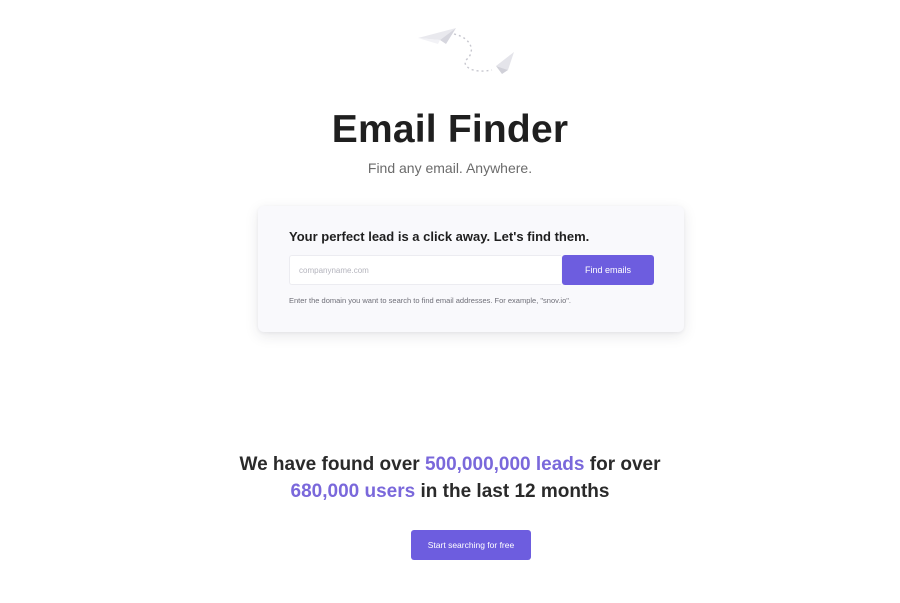 The image size is (900, 603). What do you see at coordinates (450, 168) in the screenshot?
I see `page-subtitle: Find any email. Anywhere.` at bounding box center [450, 168].